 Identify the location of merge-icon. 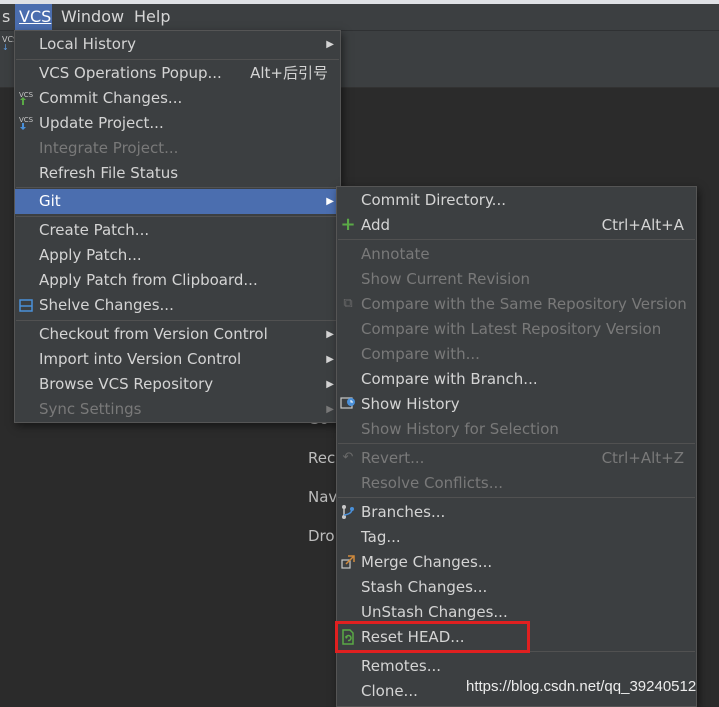
(348, 562).